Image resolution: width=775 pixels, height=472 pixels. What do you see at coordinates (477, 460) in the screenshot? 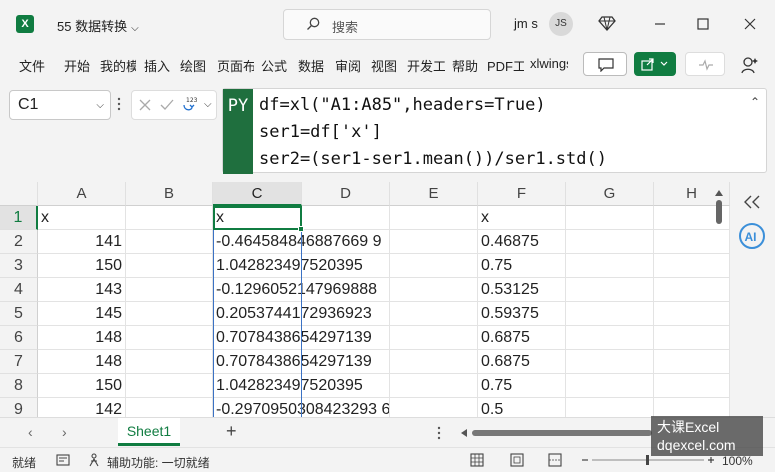
I see `normal-view-icon` at bounding box center [477, 460].